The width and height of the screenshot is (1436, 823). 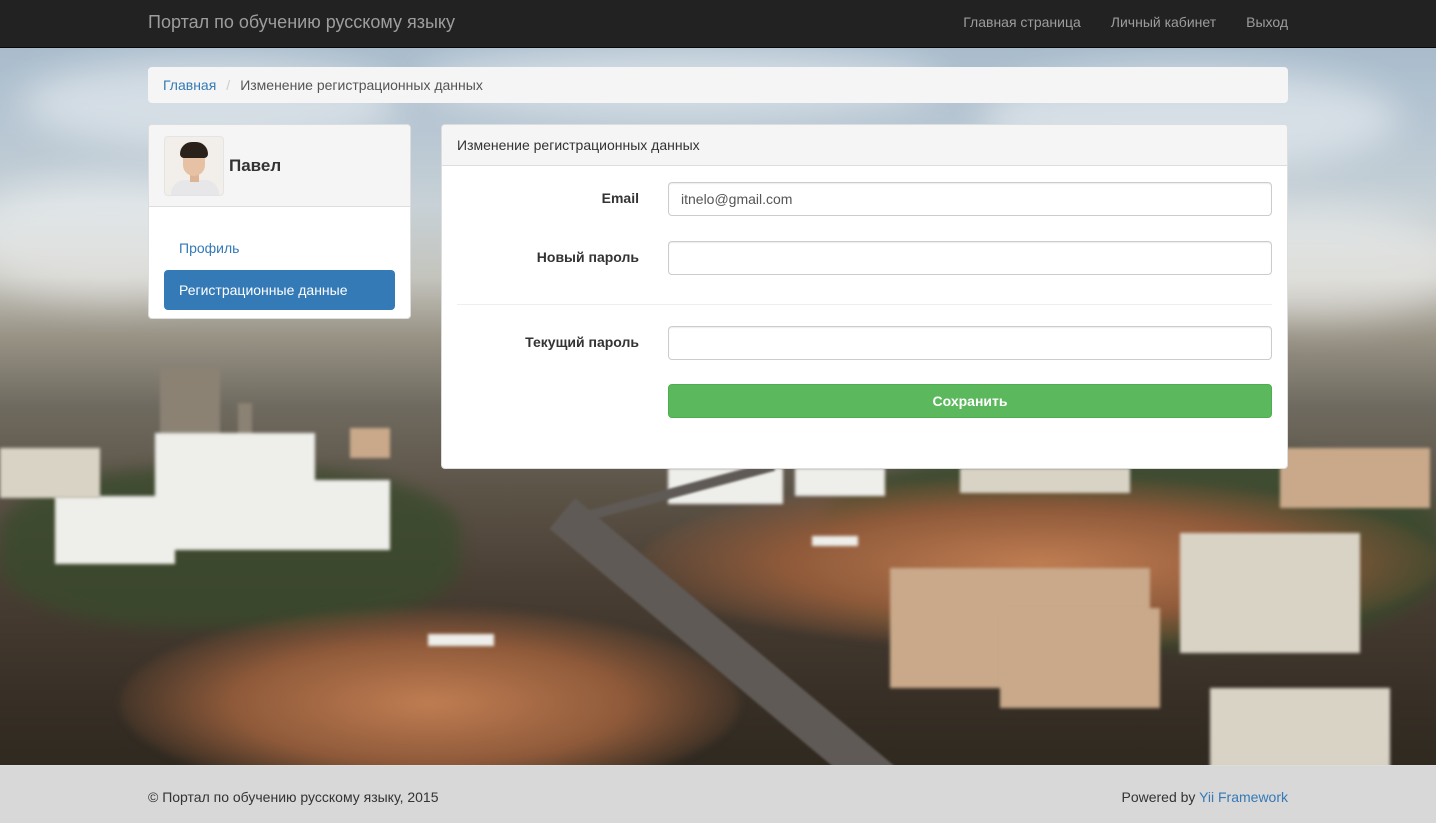 I want to click on form-divider, so click(x=864, y=304).